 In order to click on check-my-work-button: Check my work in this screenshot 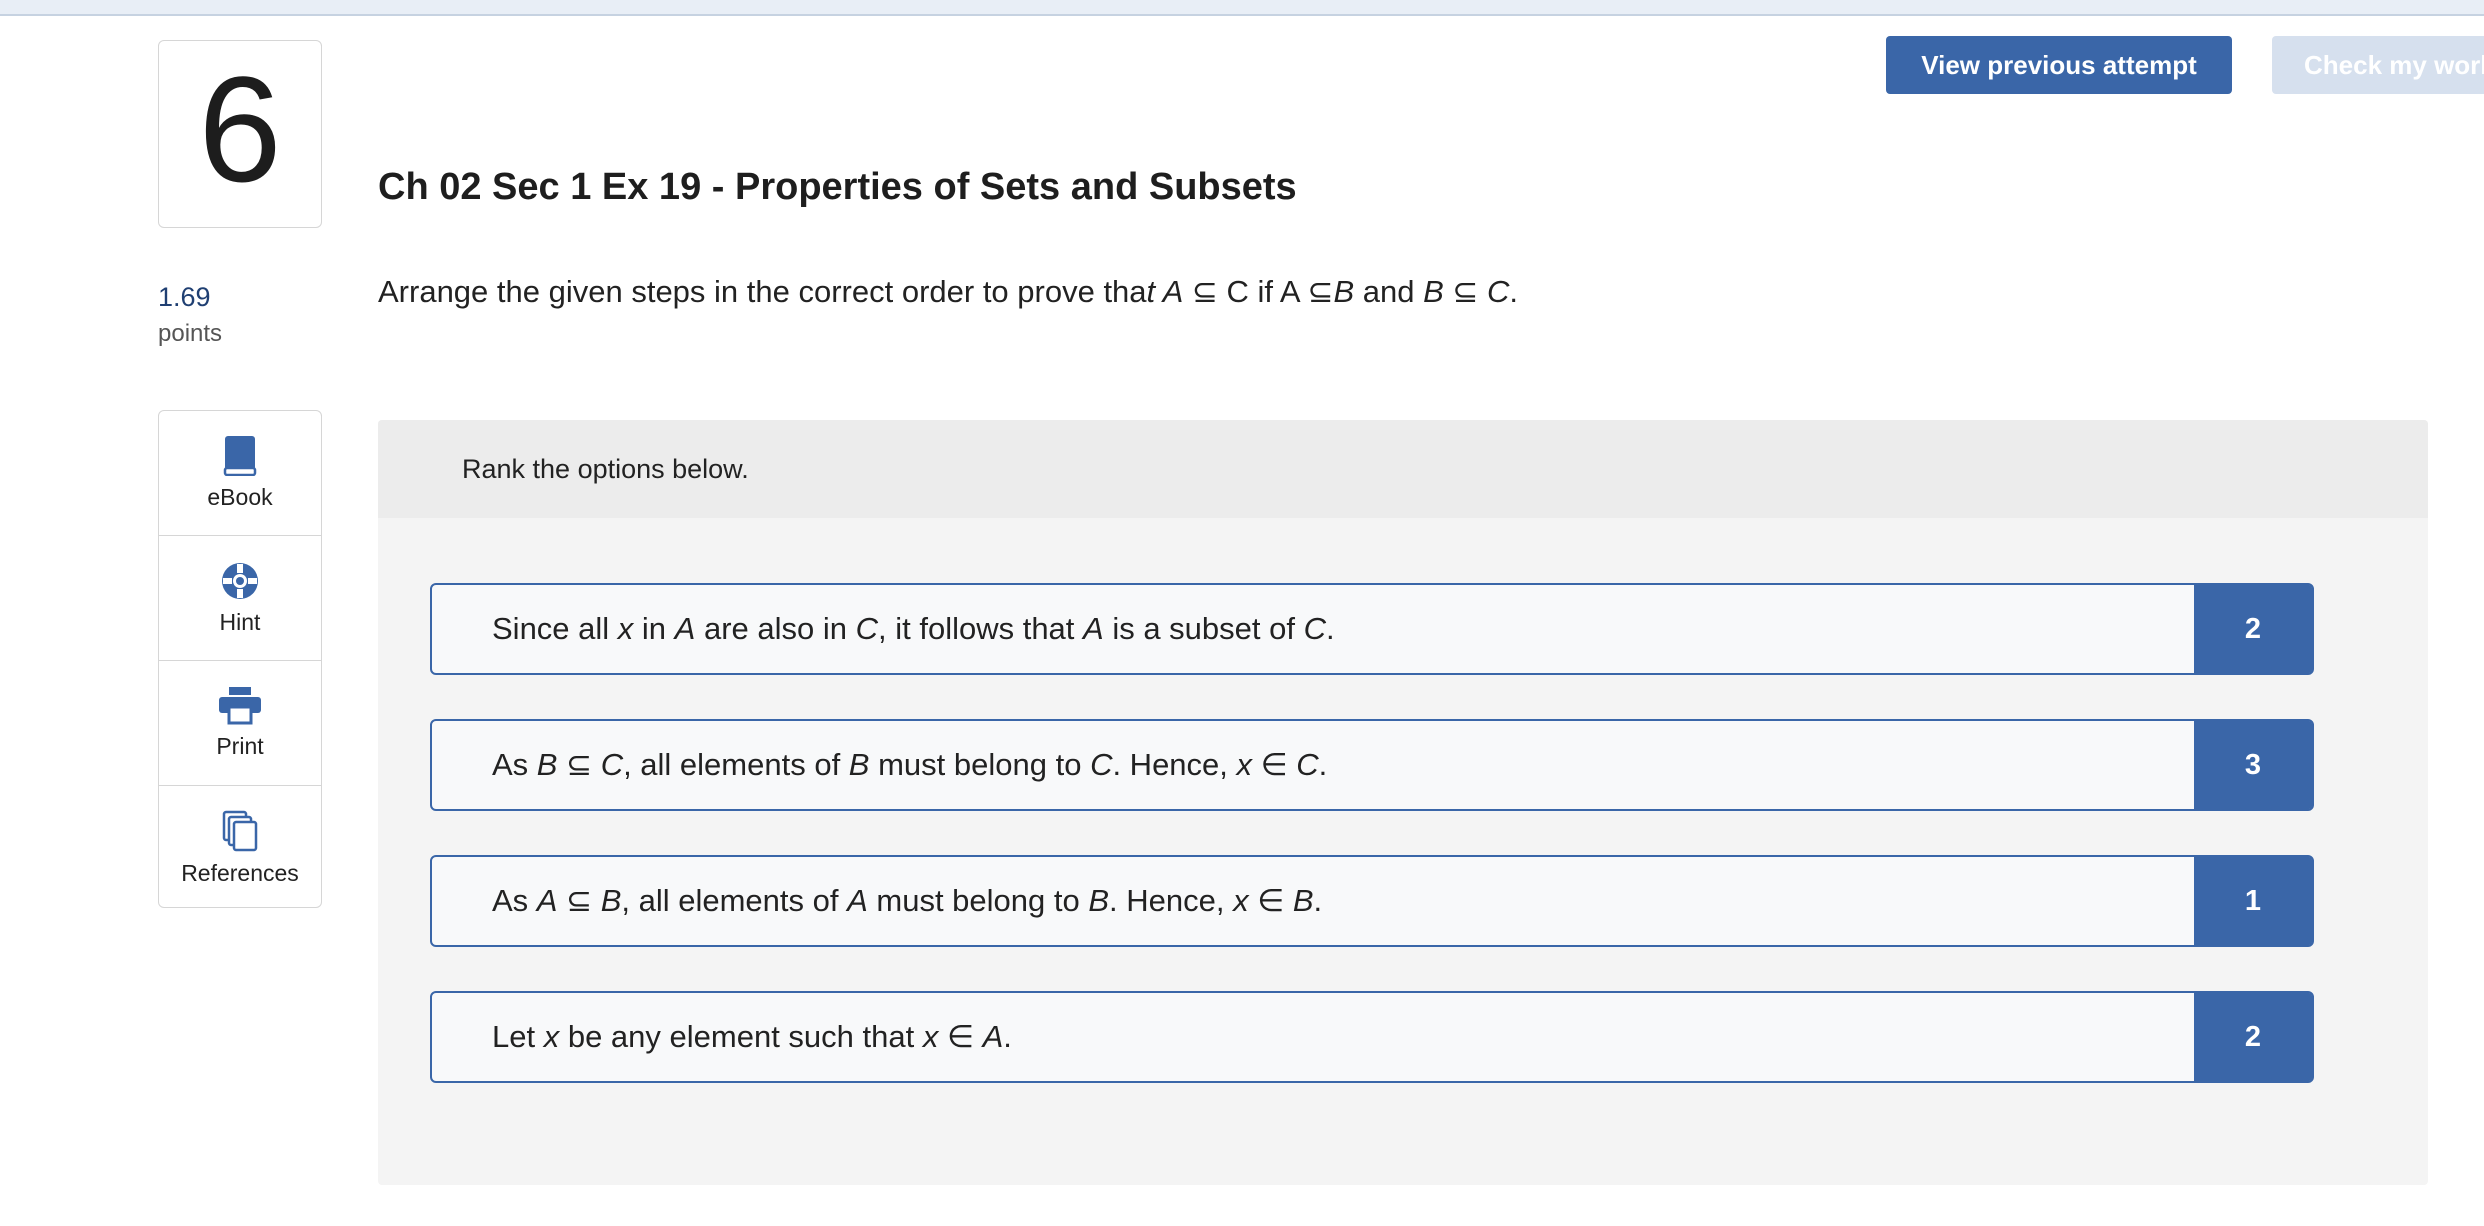, I will do `click(2378, 65)`.